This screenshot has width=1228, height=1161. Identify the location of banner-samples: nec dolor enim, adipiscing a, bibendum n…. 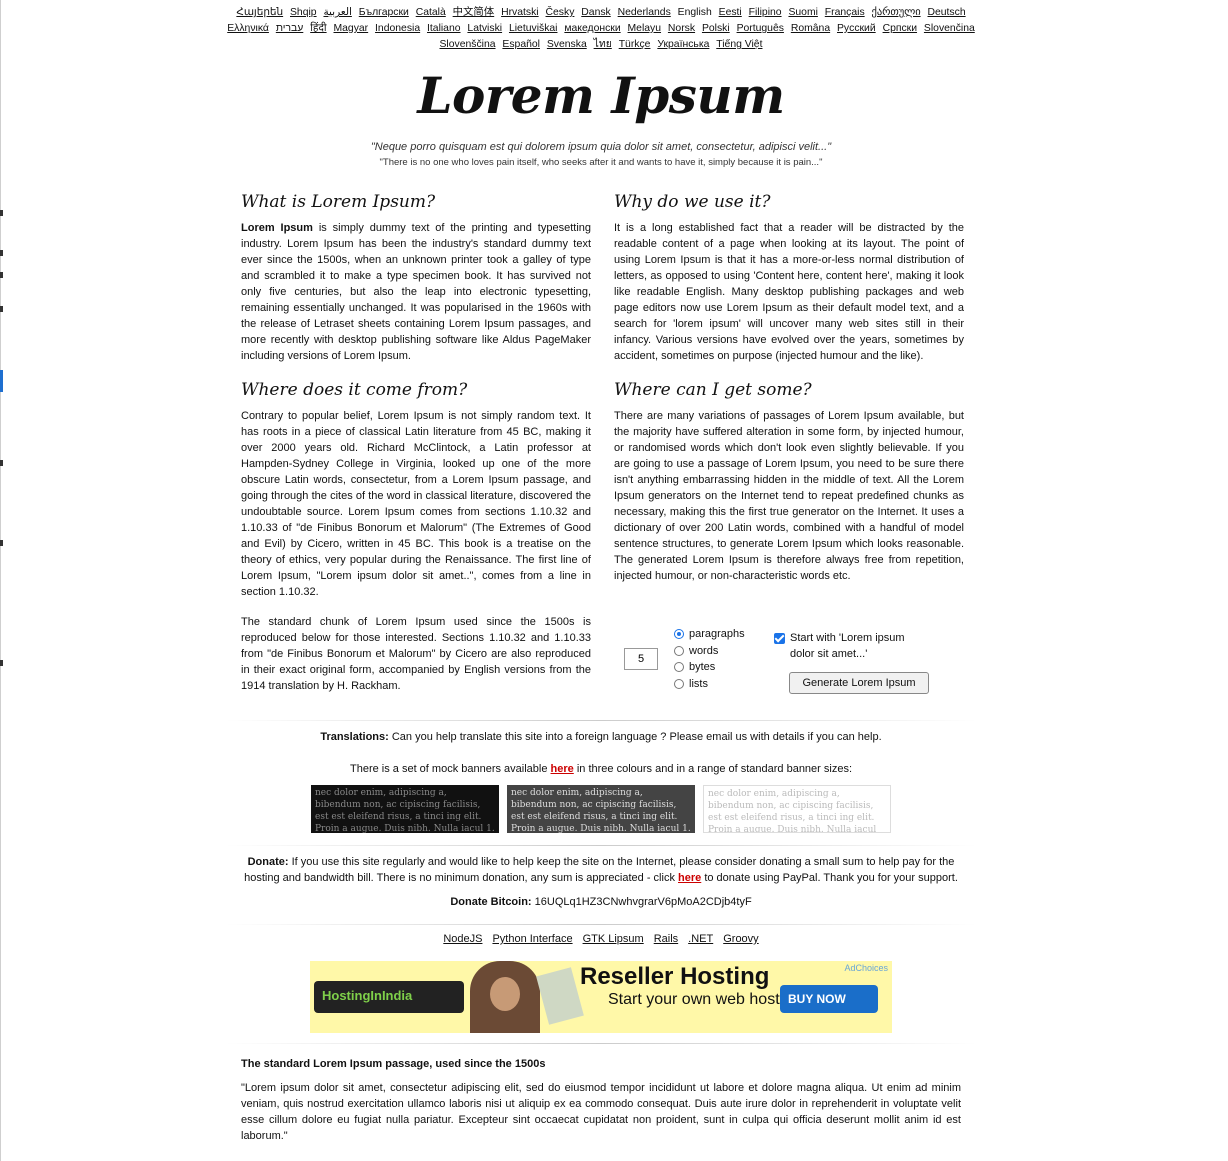
(601, 809).